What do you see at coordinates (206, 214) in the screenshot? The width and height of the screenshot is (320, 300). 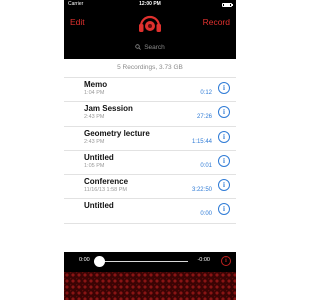 I see `recording-duration: 0:00` at bounding box center [206, 214].